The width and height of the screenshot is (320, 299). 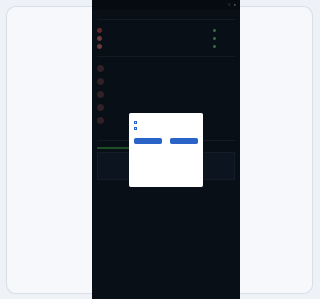 I want to click on modal-secondary-button, so click(x=184, y=141).